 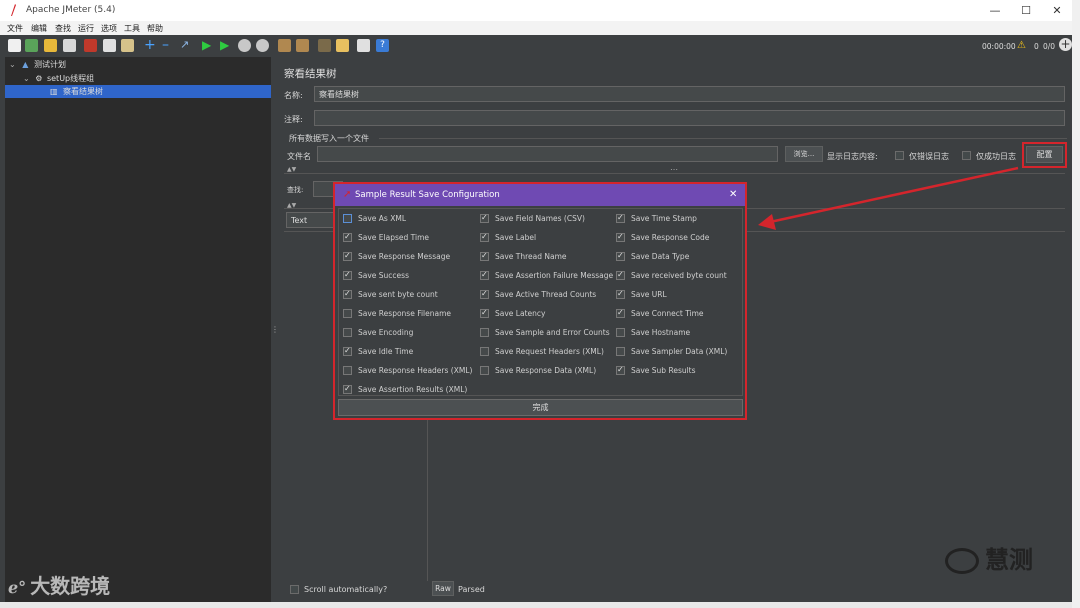 I want to click on save-option-label: Save Field Names (CSV), so click(x=540, y=218).